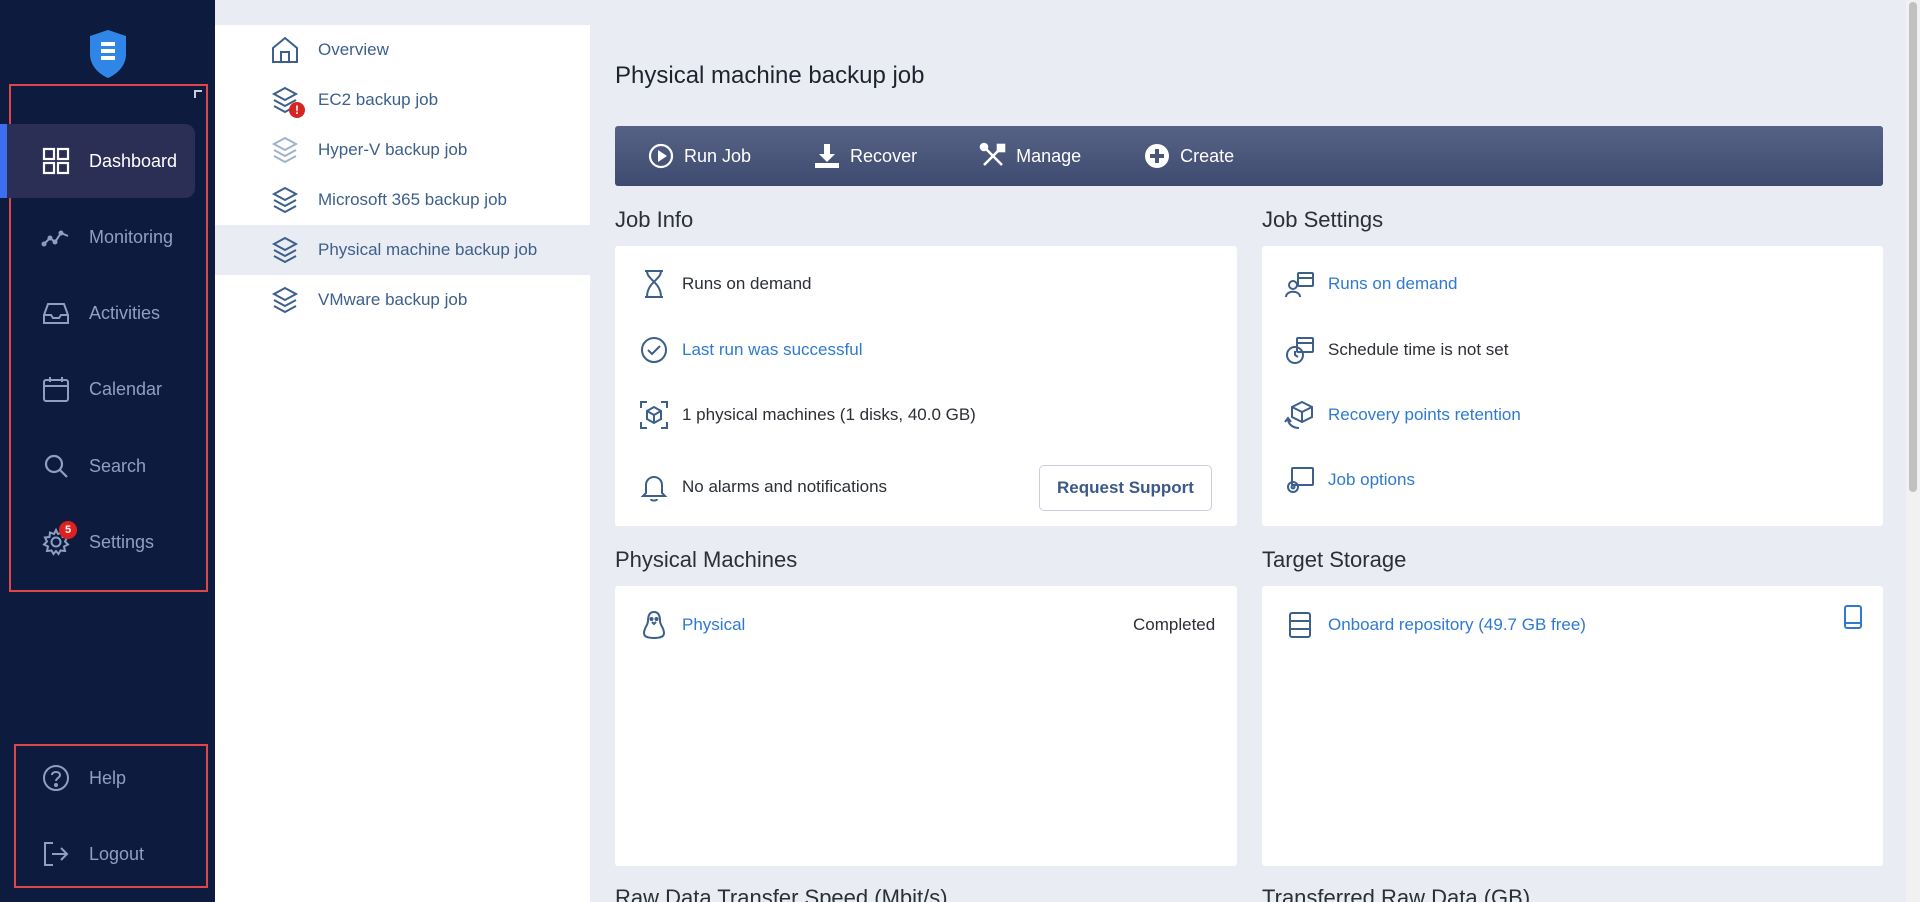 The height and width of the screenshot is (902, 1920). I want to click on nav-item-calendar: Calendar, so click(101, 389).